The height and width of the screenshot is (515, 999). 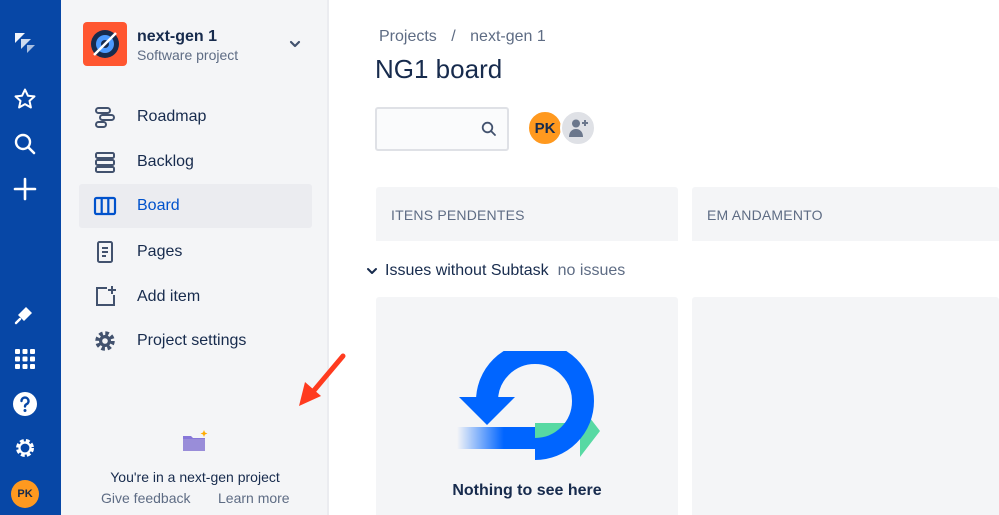 I want to click on user-avatar: PK, so click(x=25, y=494).